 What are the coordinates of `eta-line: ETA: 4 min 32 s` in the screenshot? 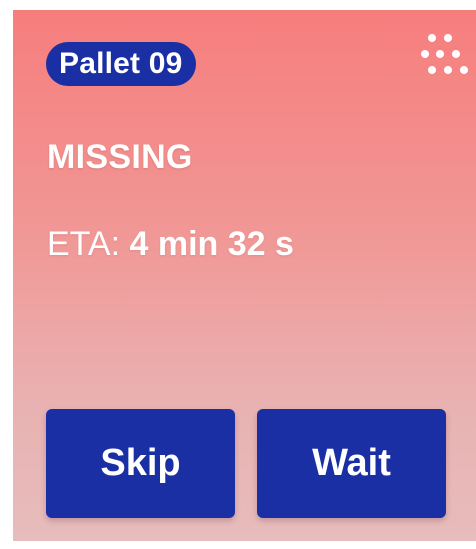 It's located at (170, 244).